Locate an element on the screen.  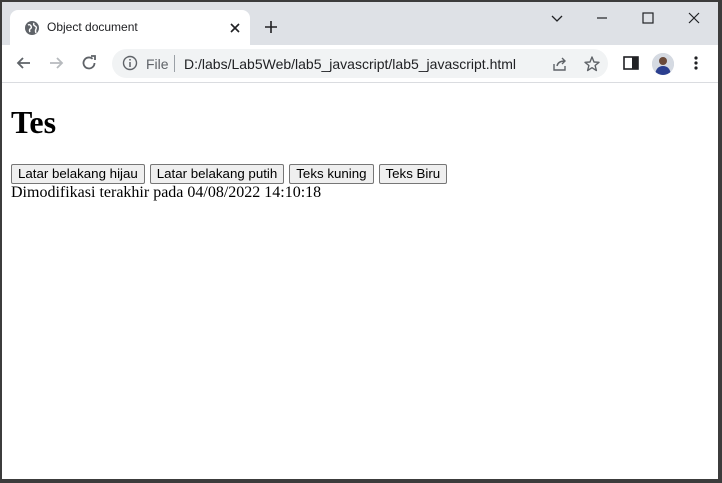
page-title: Tes is located at coordinates (34, 122).